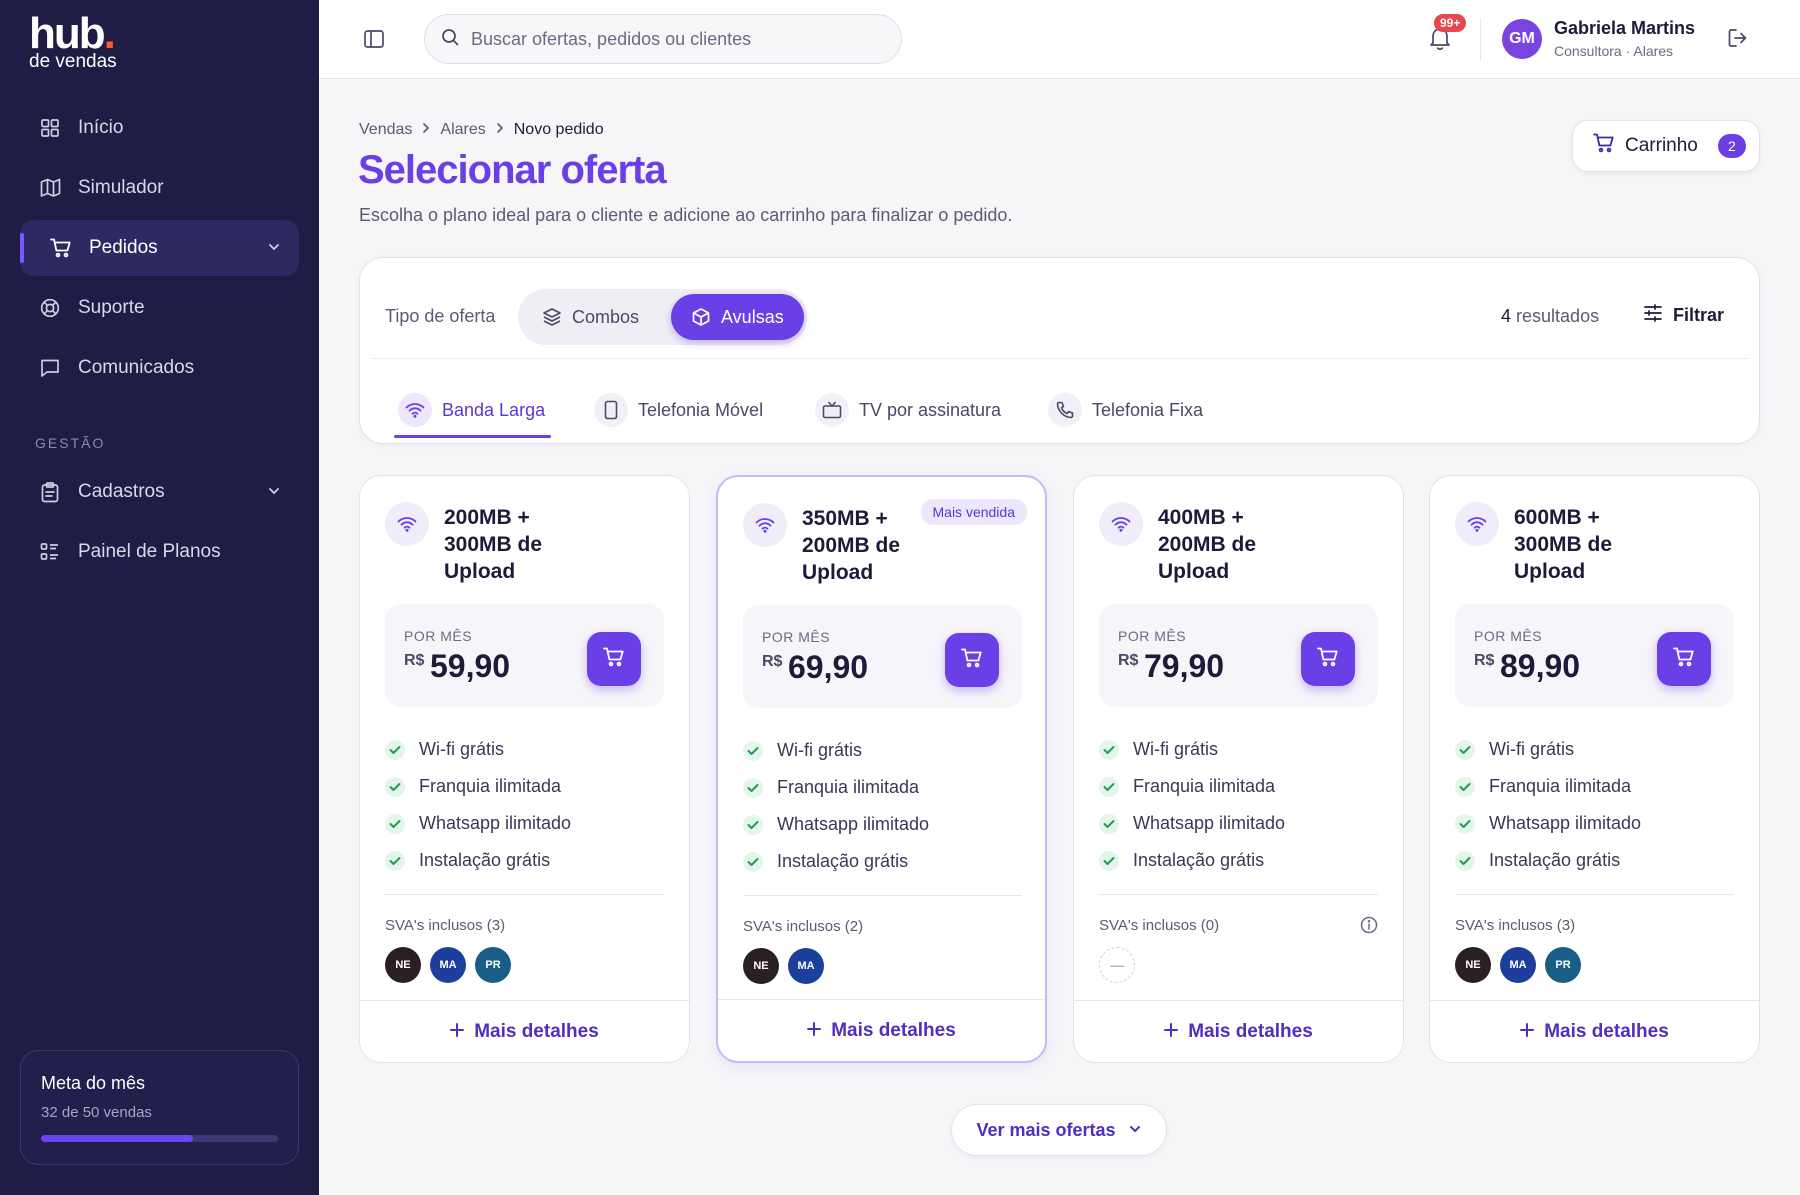  I want to click on more-details-label: Mais detalhes, so click(893, 1030).